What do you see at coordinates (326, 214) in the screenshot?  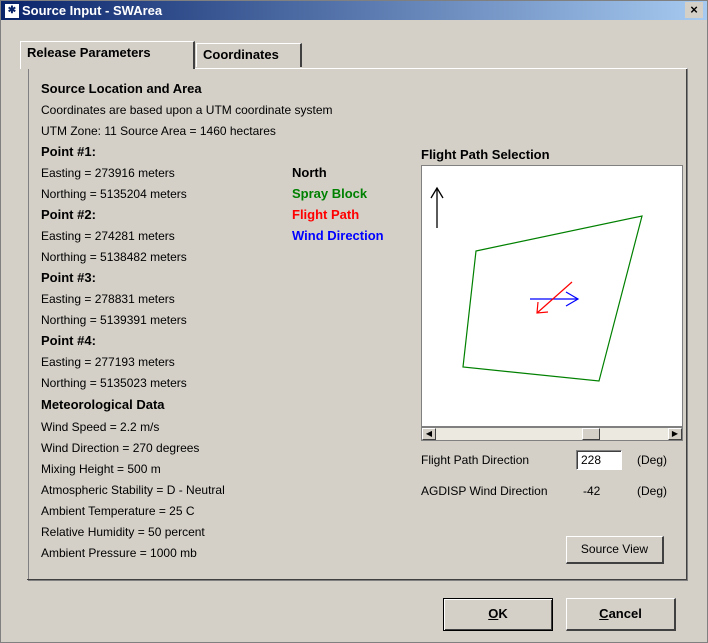 I see `legend-flight-path: Flight Path` at bounding box center [326, 214].